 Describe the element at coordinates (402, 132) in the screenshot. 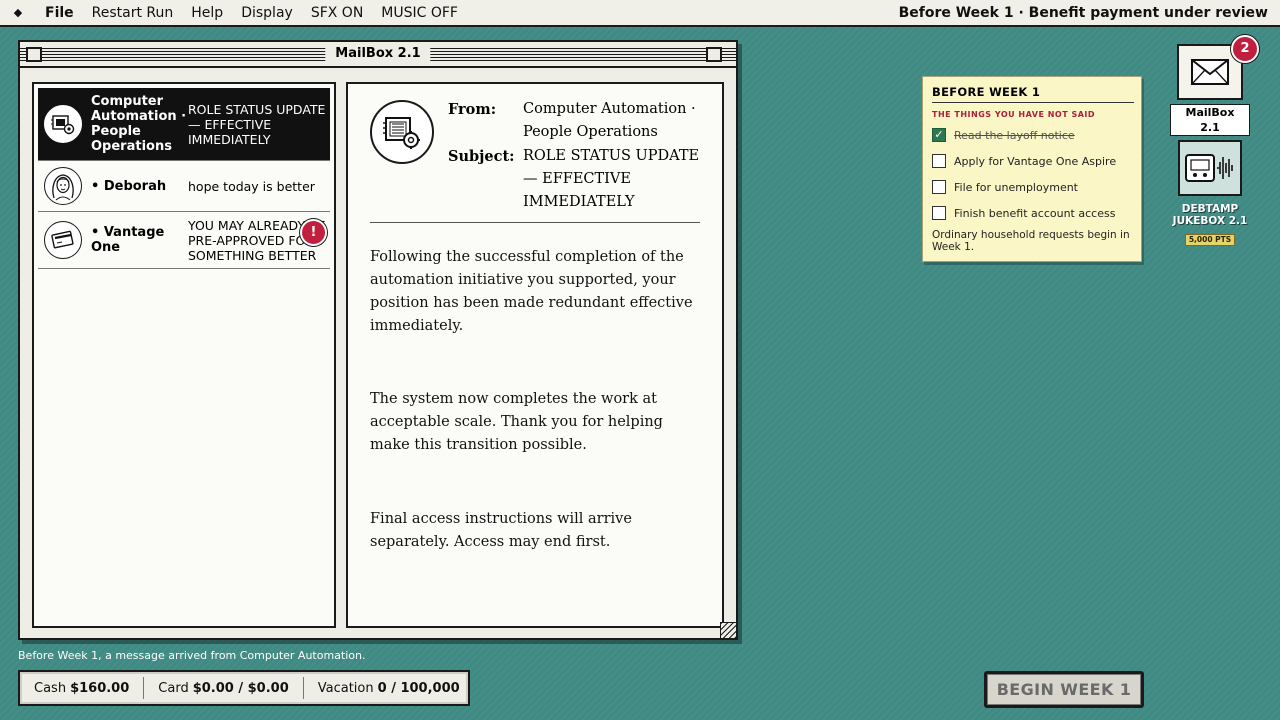

I see `sender-automation-icon` at that location.